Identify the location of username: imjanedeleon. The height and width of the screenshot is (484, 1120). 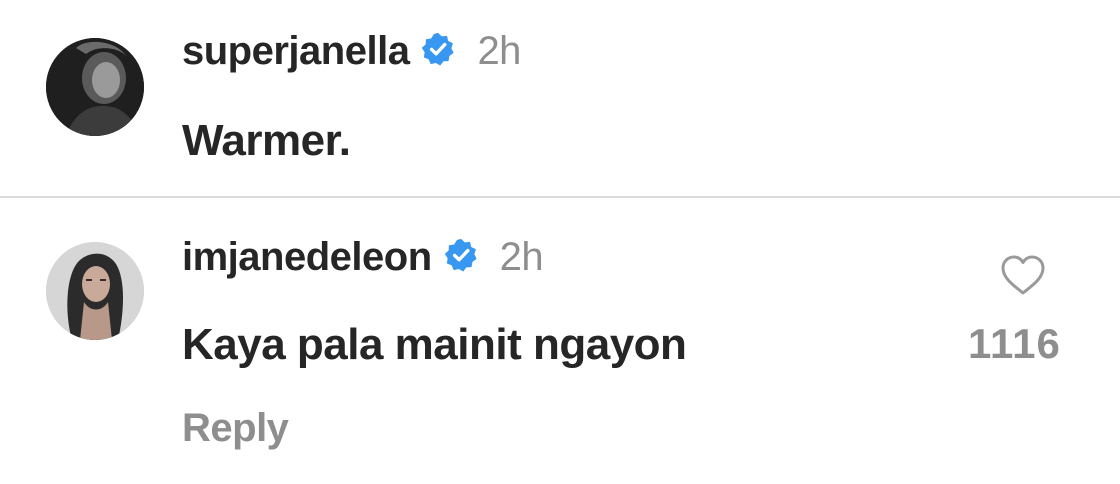
(307, 257).